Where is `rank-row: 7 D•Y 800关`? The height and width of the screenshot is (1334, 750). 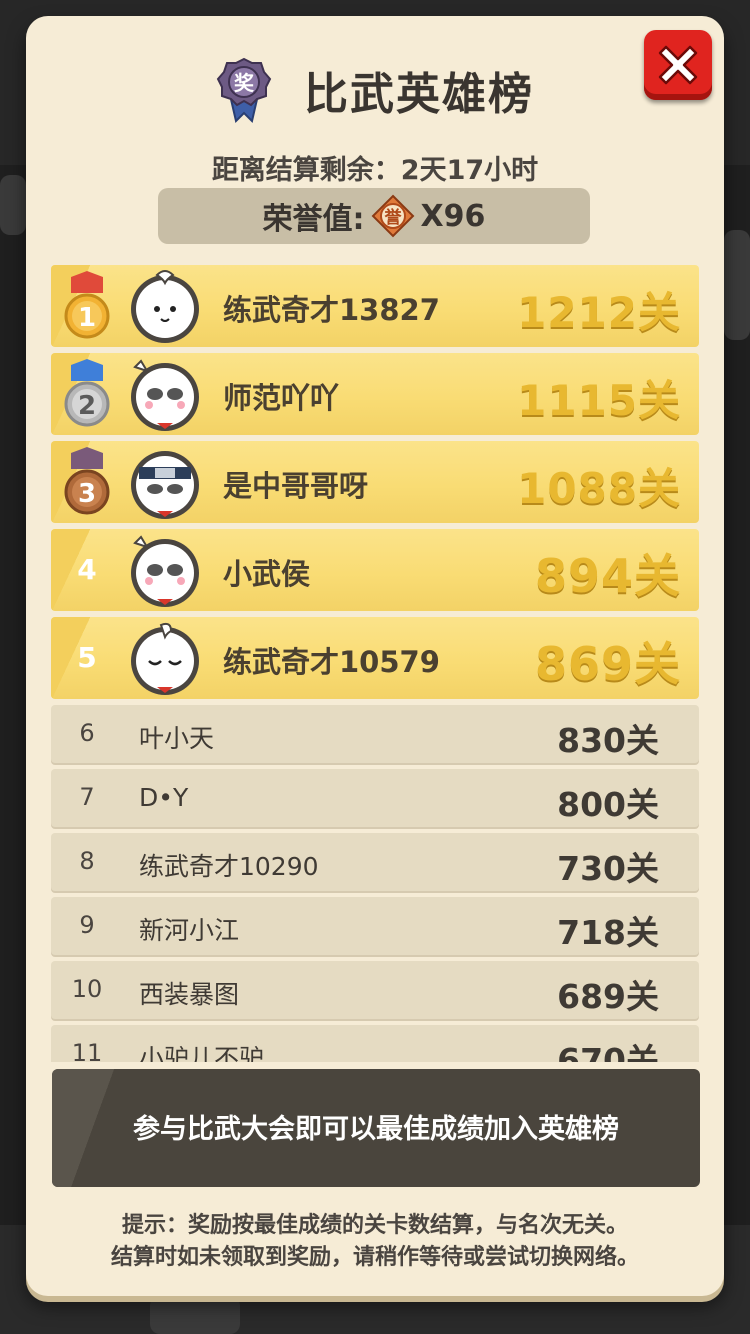 rank-row: 7 D•Y 800关 is located at coordinates (375, 798).